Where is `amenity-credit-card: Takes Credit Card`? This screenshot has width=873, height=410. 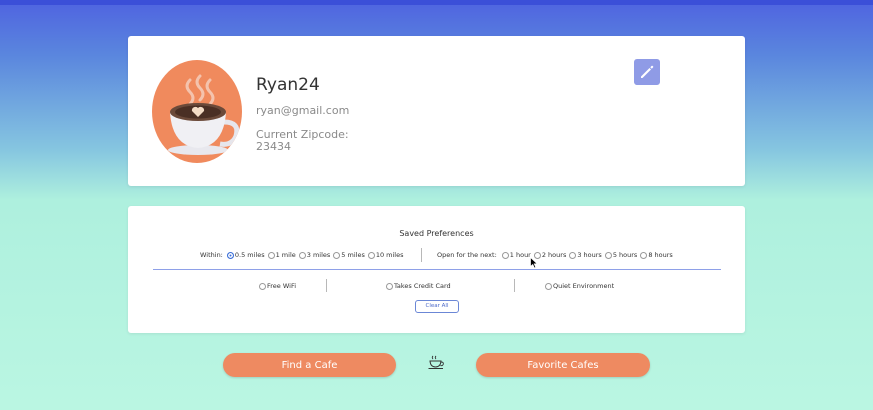 amenity-credit-card: Takes Credit Card is located at coordinates (417, 286).